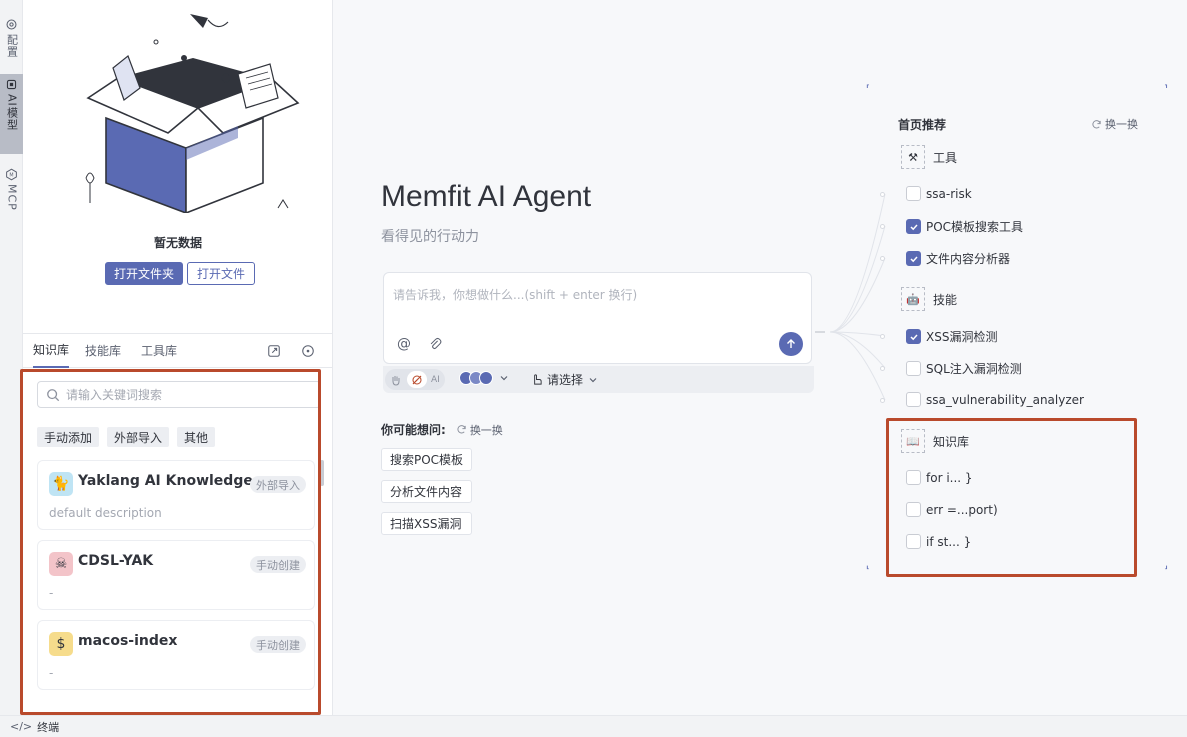 This screenshot has height=737, width=1187. I want to click on option-select: 请选择, so click(564, 379).